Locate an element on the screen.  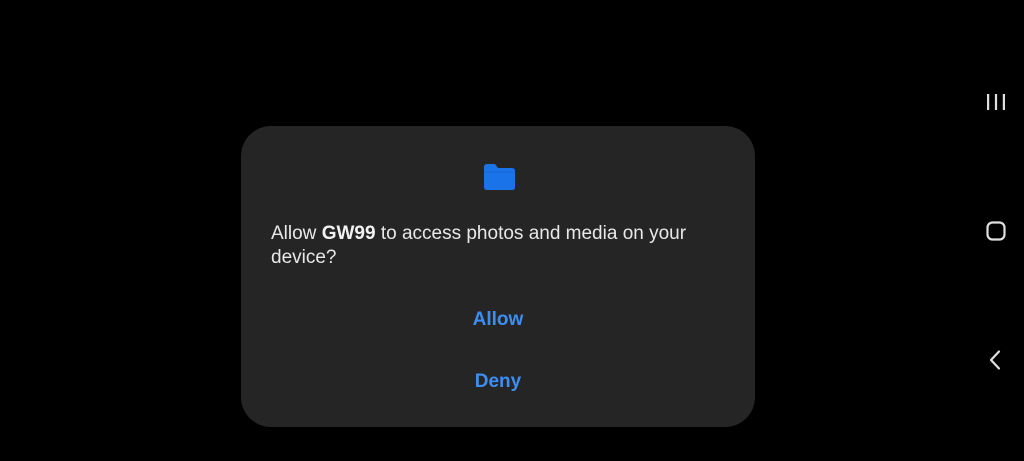
allow-button: Allow is located at coordinates (498, 320).